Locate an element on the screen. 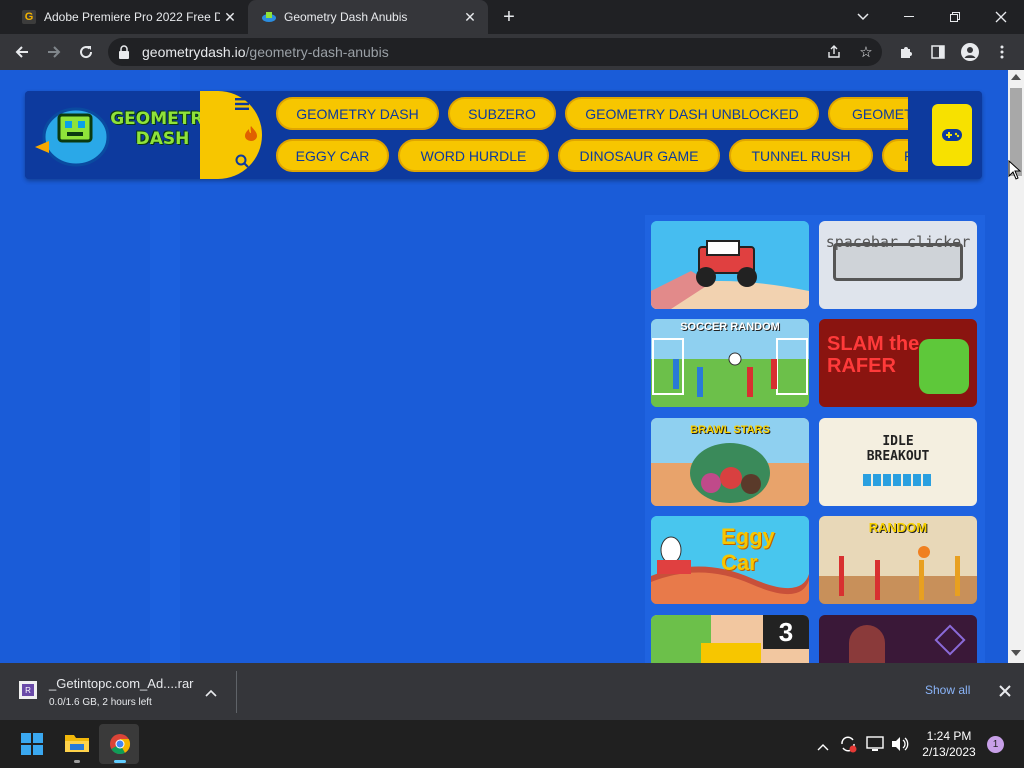  game-card-eggy-car: Eggy Car is located at coordinates (730, 560).